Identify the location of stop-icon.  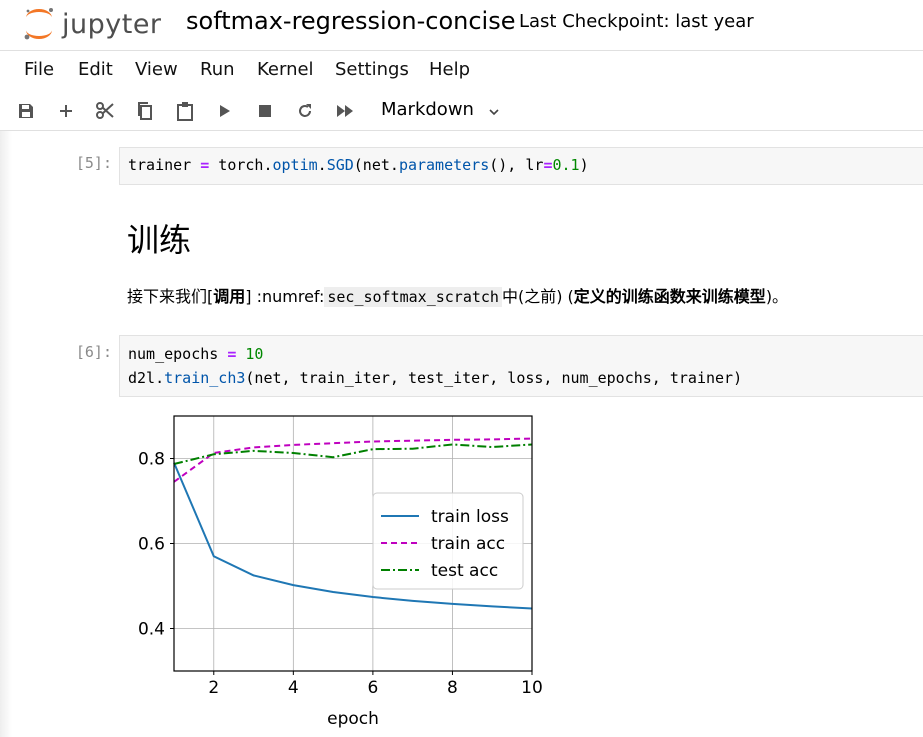
(265, 111).